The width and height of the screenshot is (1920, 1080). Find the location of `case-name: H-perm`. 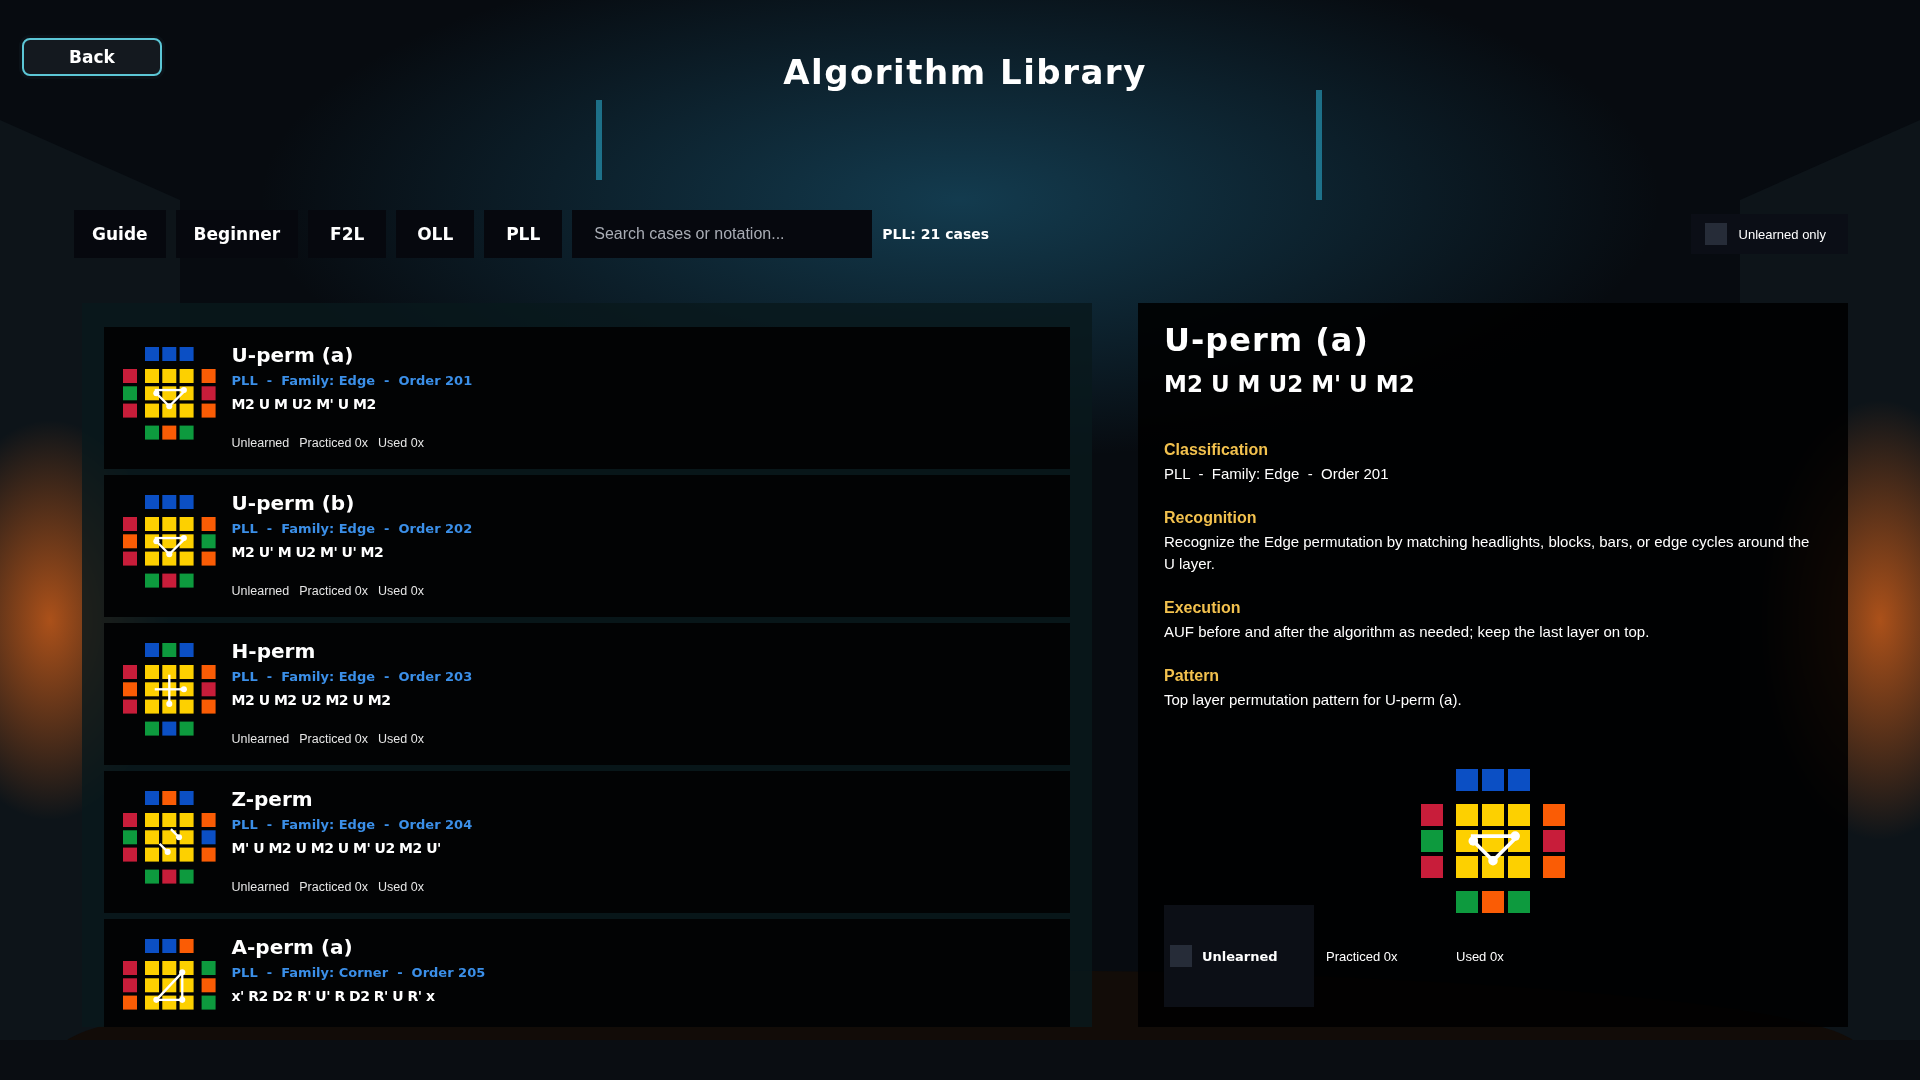

case-name: H-perm is located at coordinates (274, 651).